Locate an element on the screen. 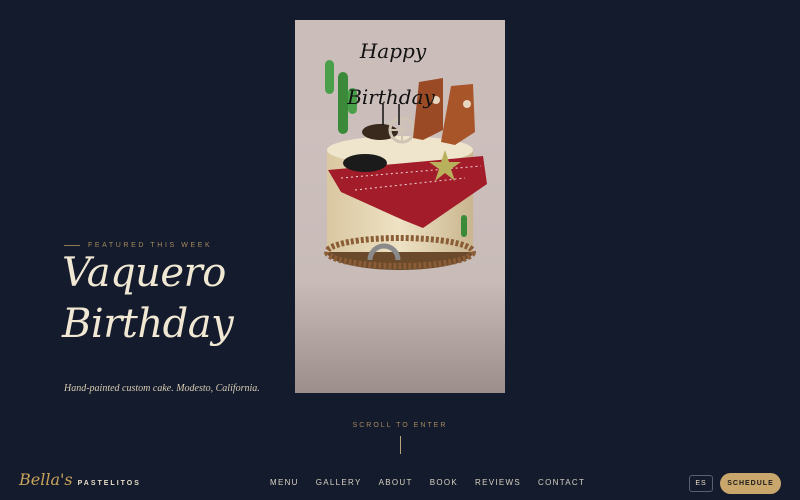 This screenshot has height=500, width=800. scroll-cta: SCROLL TO ENTER is located at coordinates (400, 438).